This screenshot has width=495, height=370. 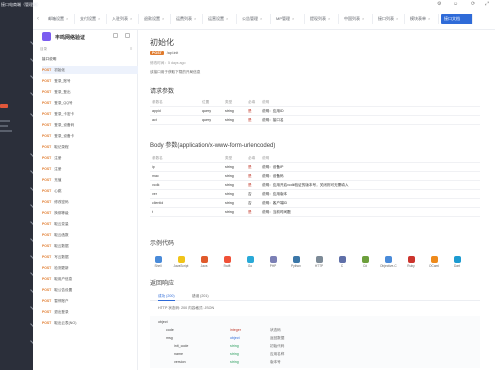 What do you see at coordinates (172, 53) in the screenshot?
I see `endpoint-path: /api.init` at bounding box center [172, 53].